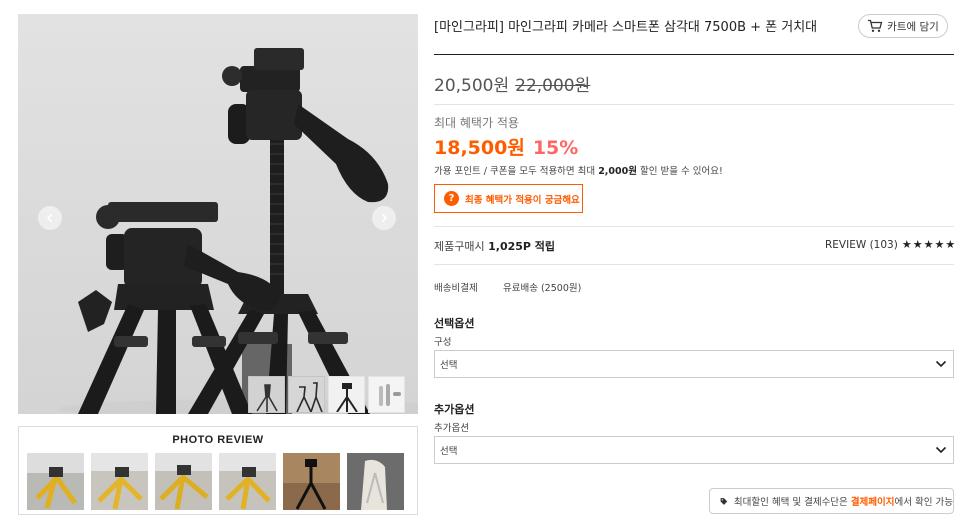 This screenshot has height=515, width=968. What do you see at coordinates (512, 83) in the screenshot?
I see `price-row: 20,500원 22,000원` at bounding box center [512, 83].